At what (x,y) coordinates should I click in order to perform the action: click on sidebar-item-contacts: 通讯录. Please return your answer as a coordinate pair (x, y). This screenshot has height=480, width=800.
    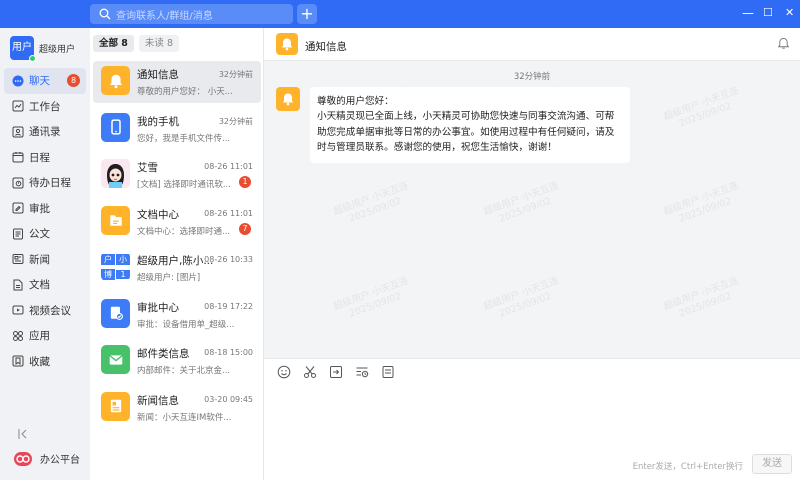
    Looking at the image, I should click on (45, 132).